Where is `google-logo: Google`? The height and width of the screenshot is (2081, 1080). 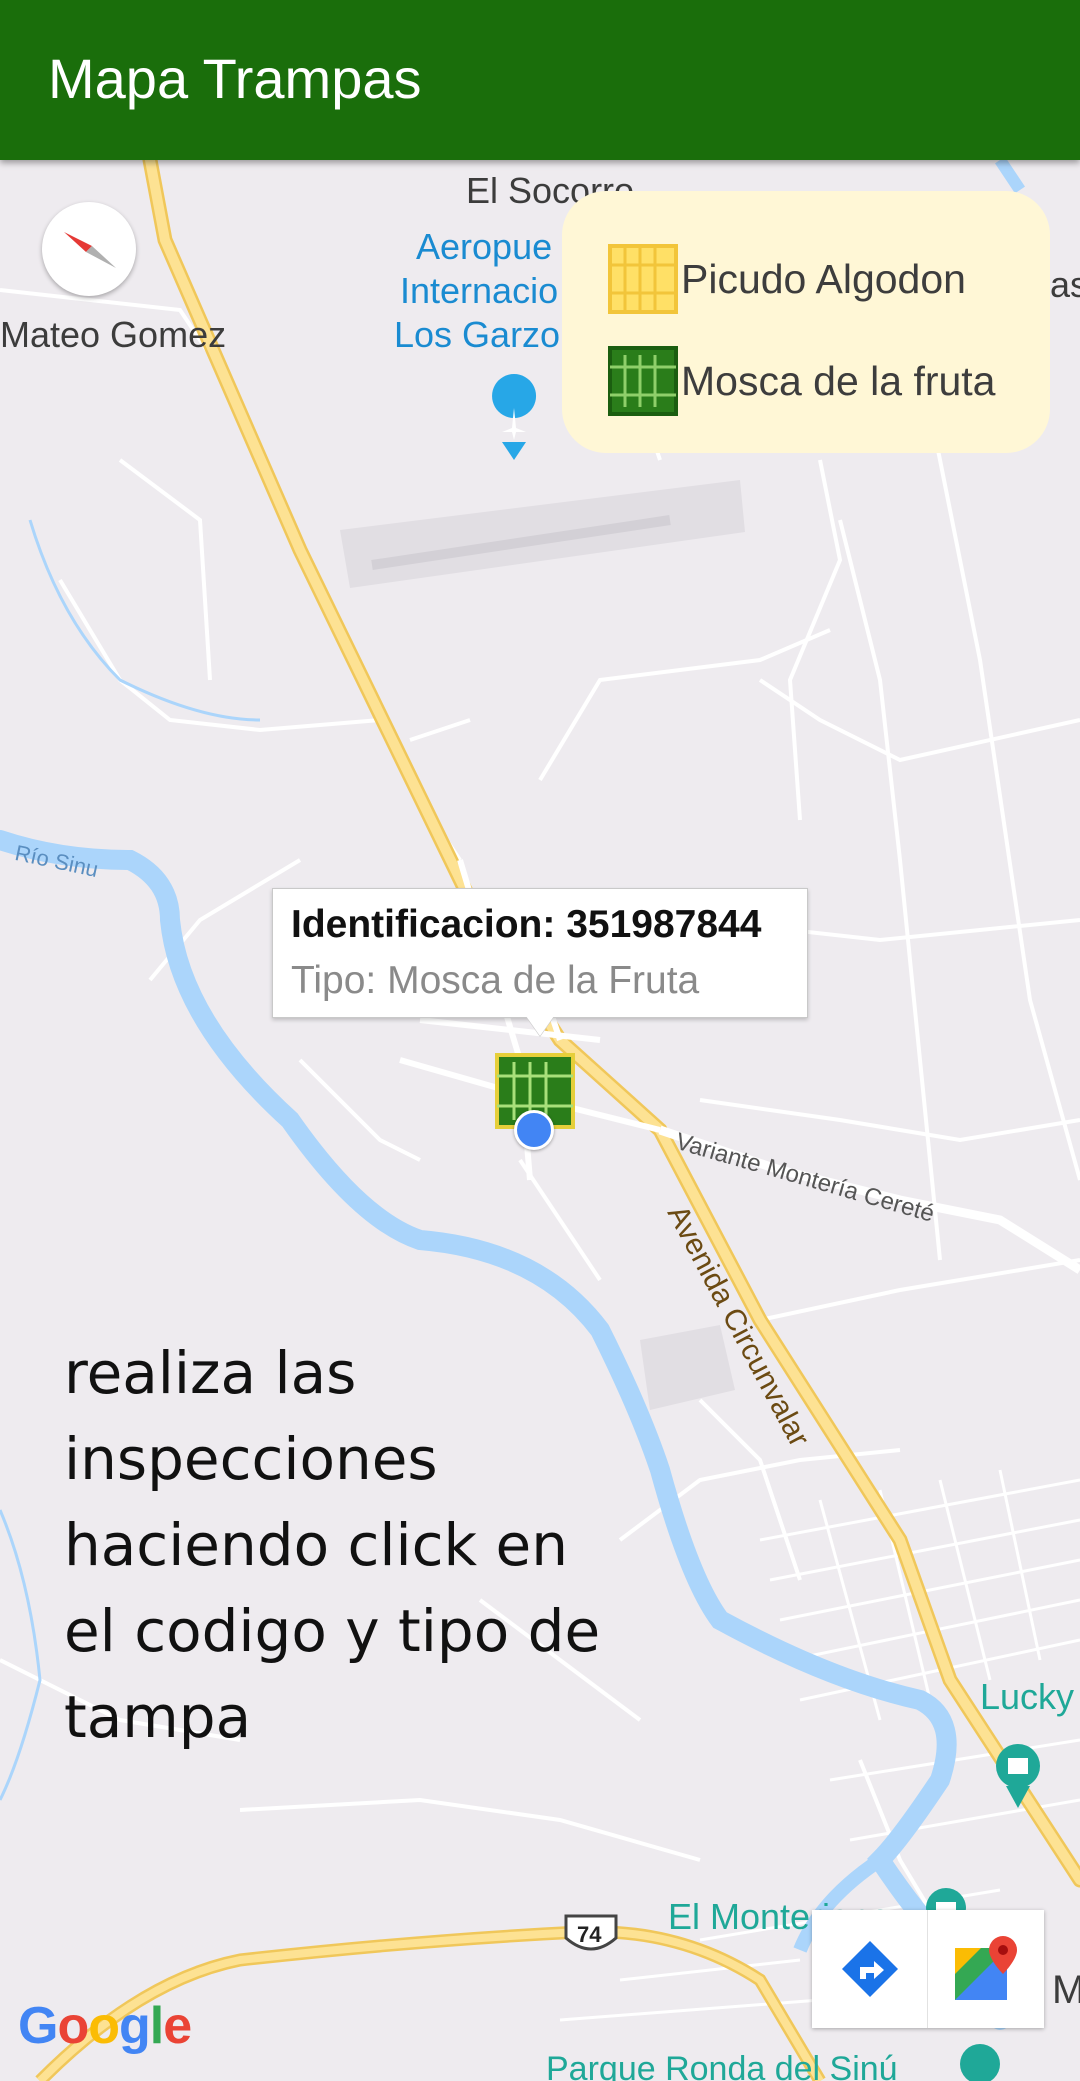
google-logo: Google is located at coordinates (105, 2026).